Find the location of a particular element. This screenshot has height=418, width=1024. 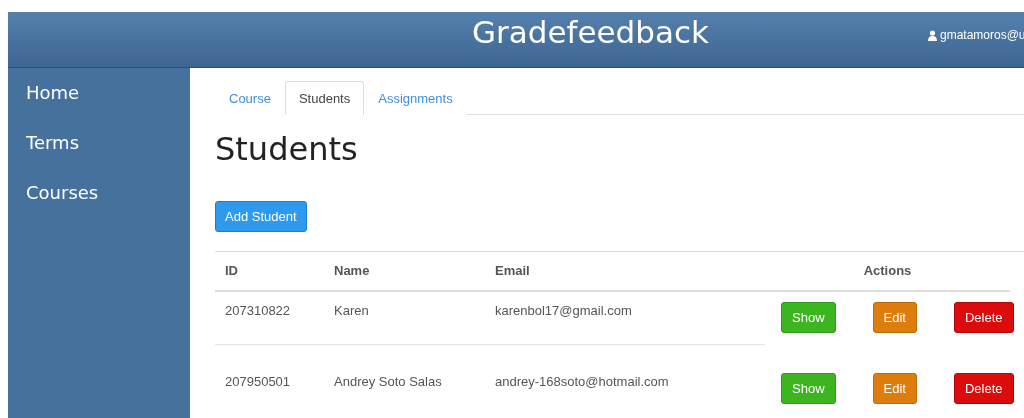

name-cell-text: Karen is located at coordinates (351, 311).